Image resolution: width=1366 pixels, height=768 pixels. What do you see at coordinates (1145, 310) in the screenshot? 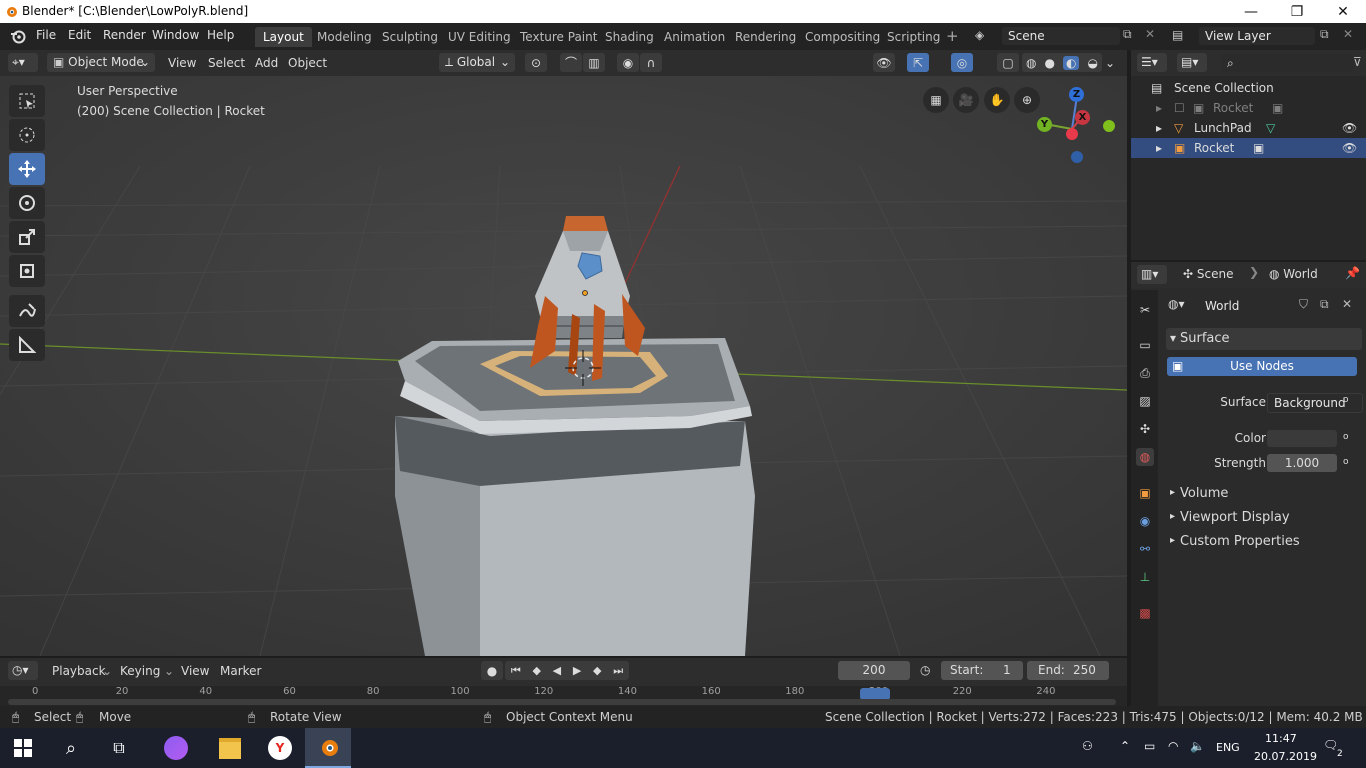
I see `tool-settings-icon: ✂` at bounding box center [1145, 310].